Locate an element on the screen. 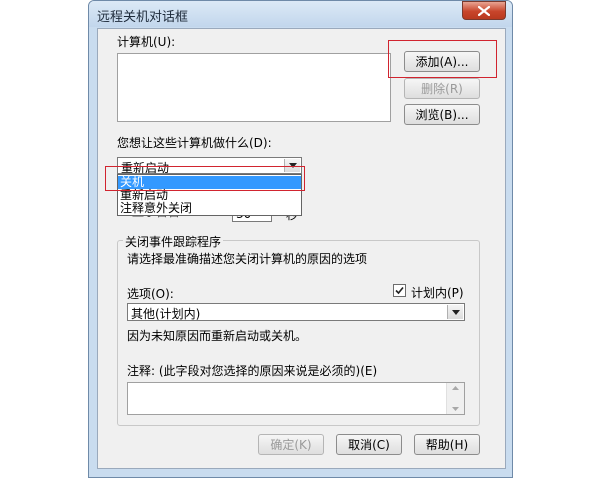 This screenshot has height=478, width=600. ok-button: 确定(K) is located at coordinates (291, 444).